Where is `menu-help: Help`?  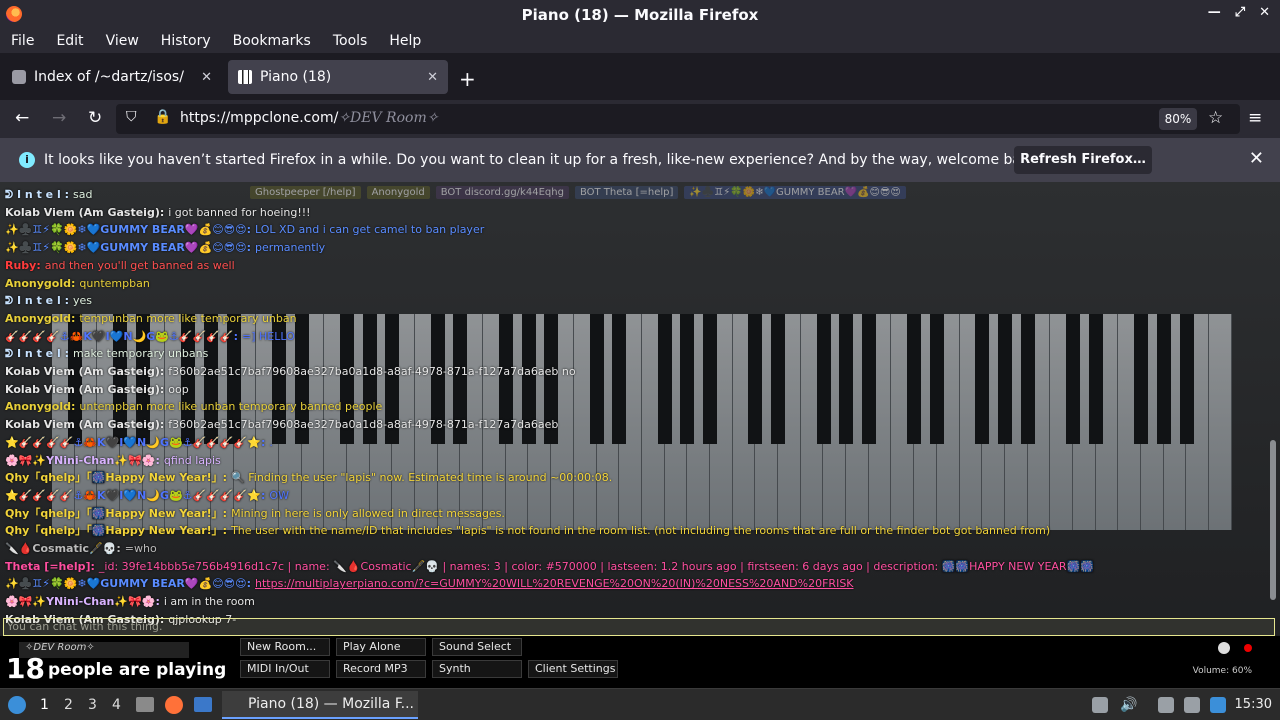
menu-help: Help is located at coordinates (405, 41).